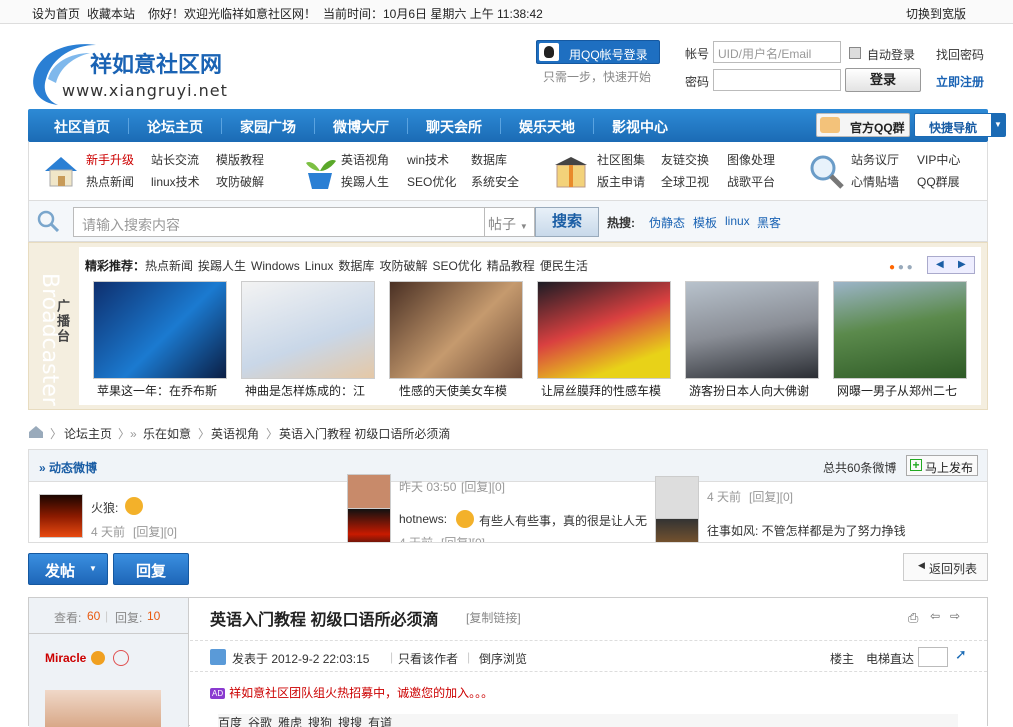 The width and height of the screenshot is (1013, 727). What do you see at coordinates (275, 266) in the screenshot?
I see `recommend-link: Windows` at bounding box center [275, 266].